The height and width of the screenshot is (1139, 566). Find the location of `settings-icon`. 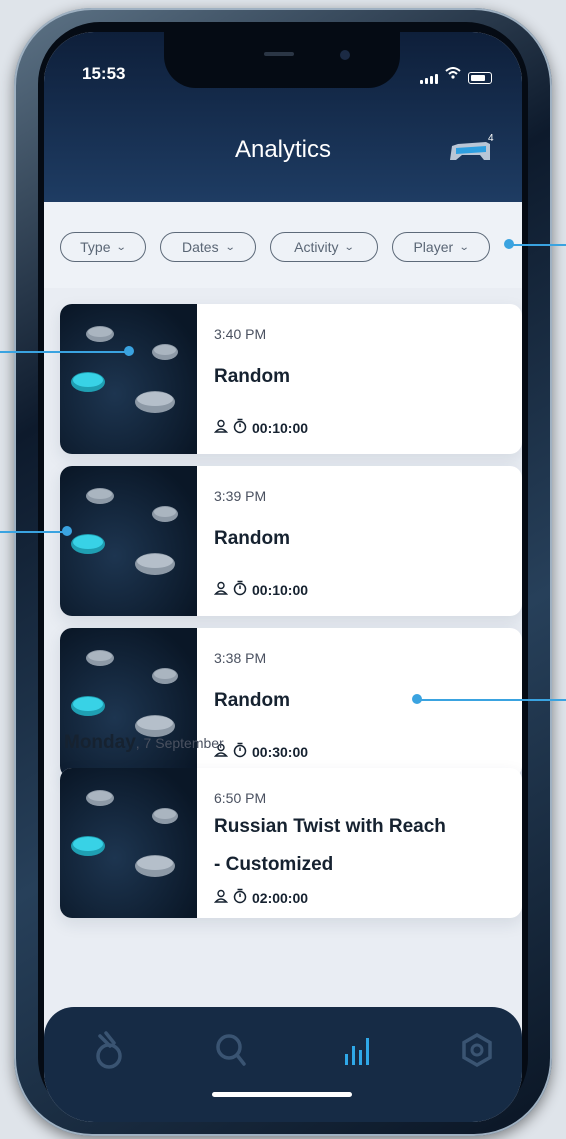

settings-icon is located at coordinates (477, 1052).